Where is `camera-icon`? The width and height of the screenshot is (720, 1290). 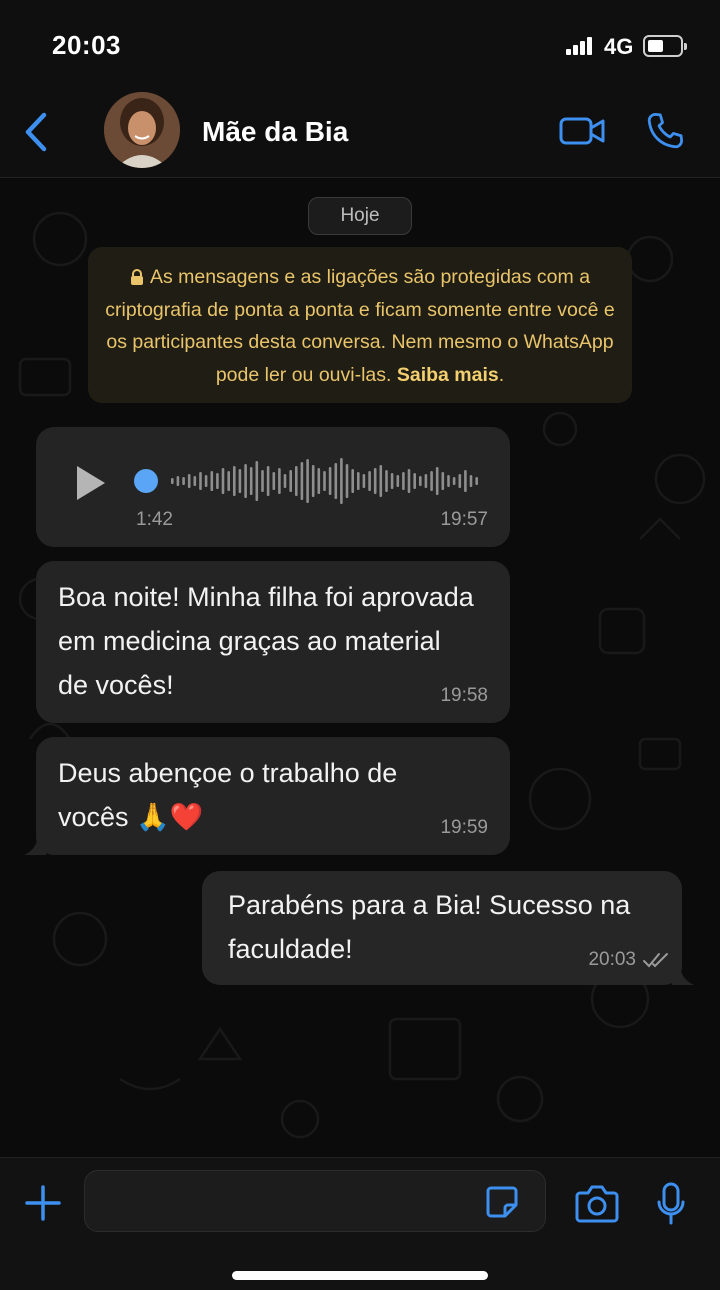 camera-icon is located at coordinates (597, 1204).